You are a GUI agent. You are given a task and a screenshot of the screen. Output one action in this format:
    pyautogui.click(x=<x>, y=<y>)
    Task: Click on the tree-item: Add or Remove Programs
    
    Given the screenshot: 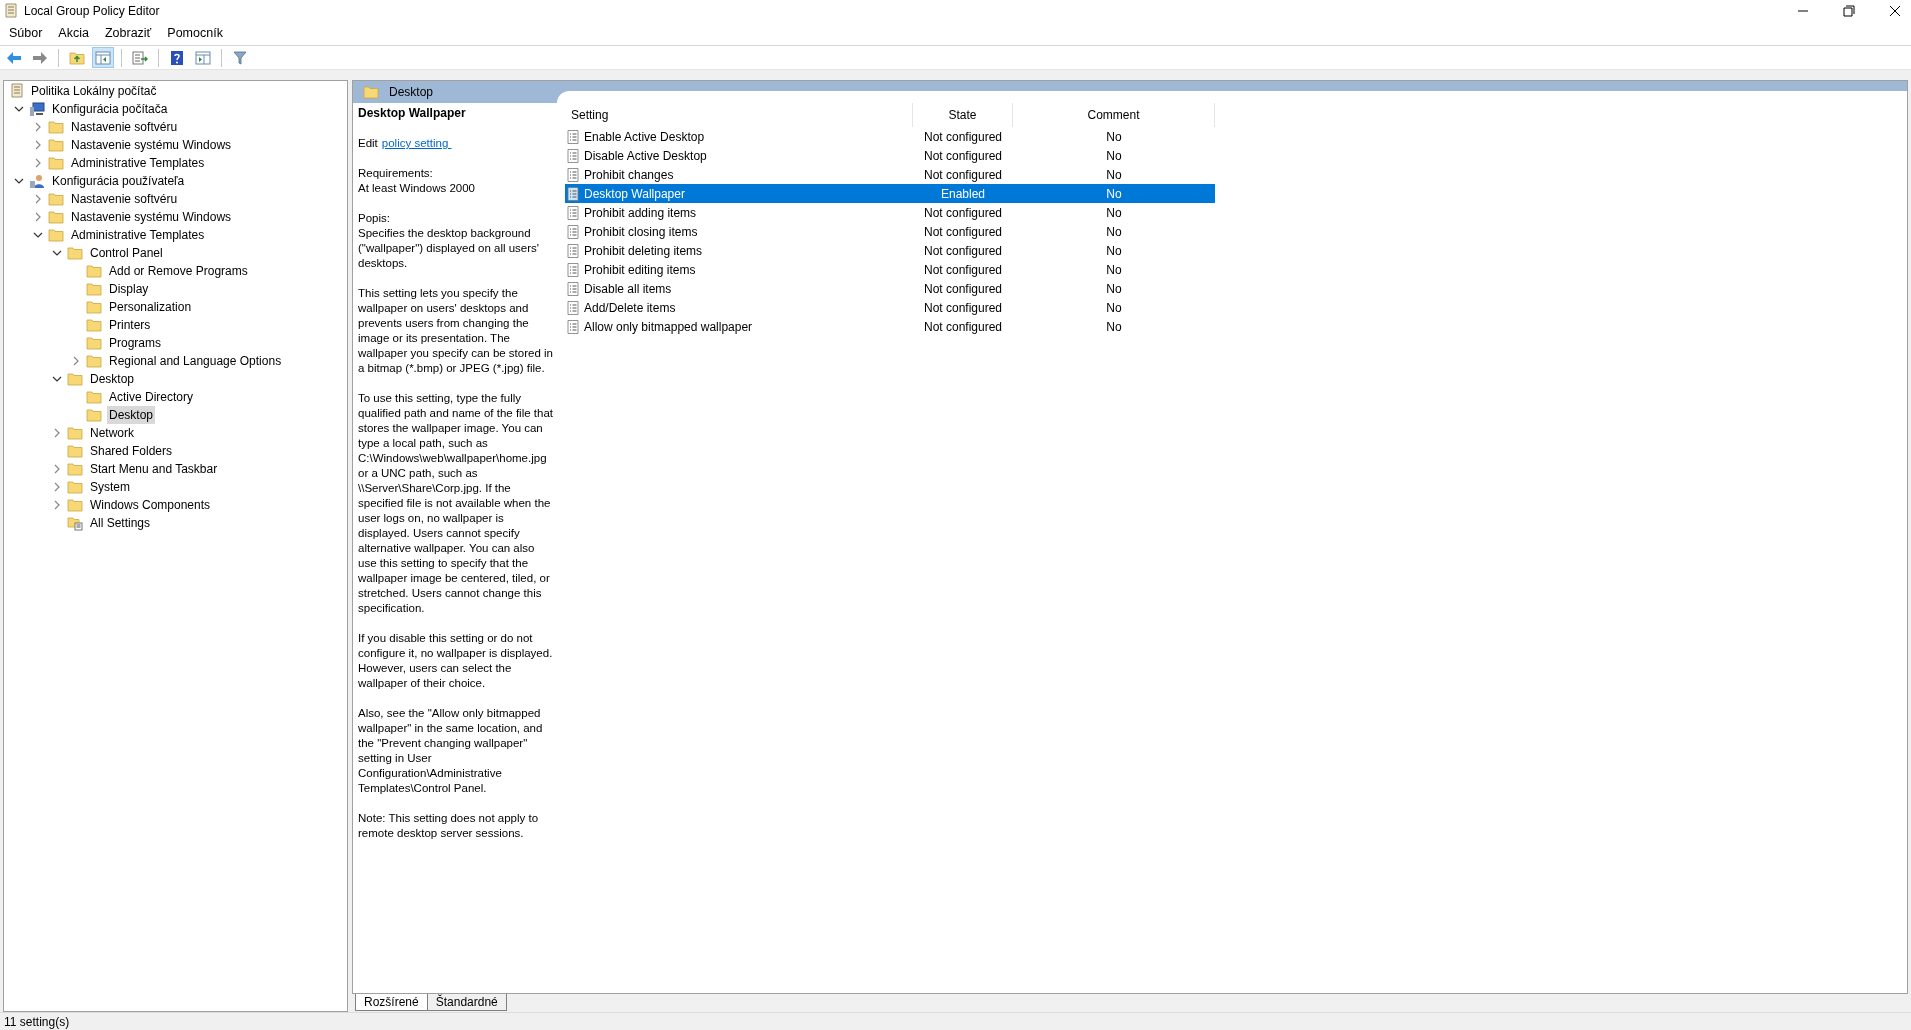 What is the action you would take?
    pyautogui.click(x=178, y=271)
    